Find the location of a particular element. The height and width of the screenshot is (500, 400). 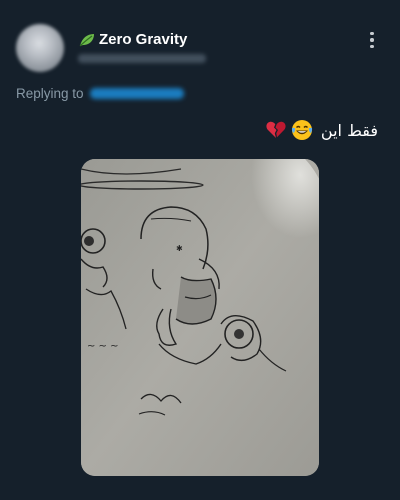

tweet-text-content: فقط این is located at coordinates (349, 130).